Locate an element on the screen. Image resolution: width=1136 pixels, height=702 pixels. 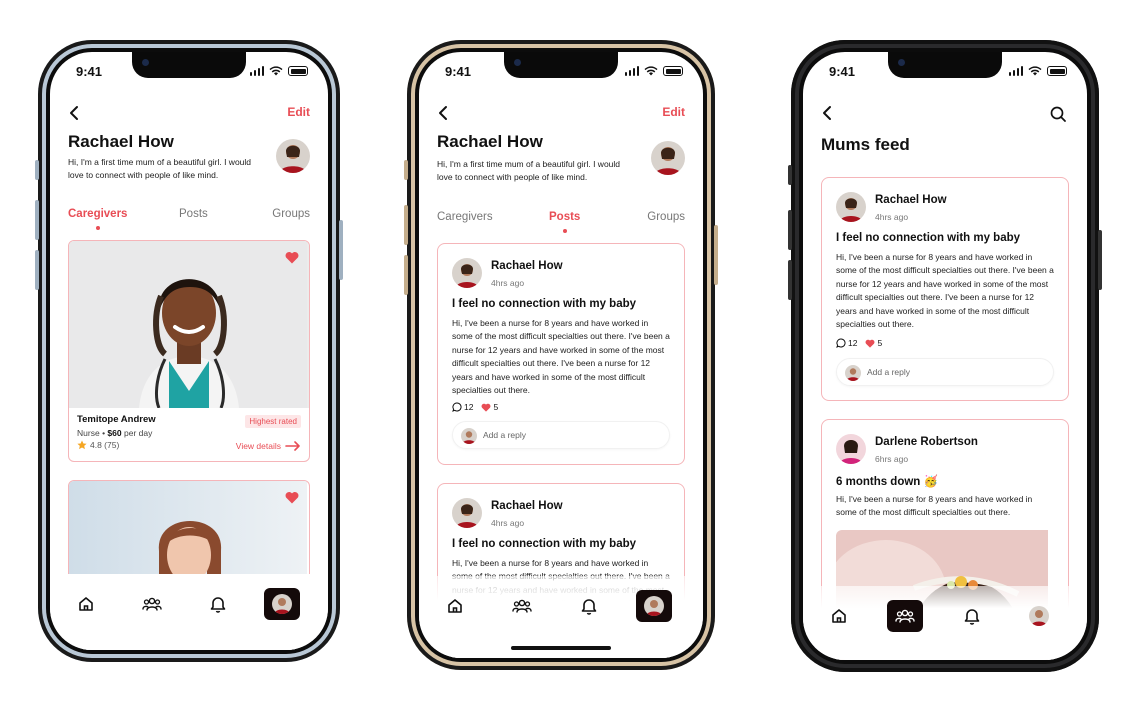
post-title: 6 months down 🥳 is located at coordinates (887, 482).